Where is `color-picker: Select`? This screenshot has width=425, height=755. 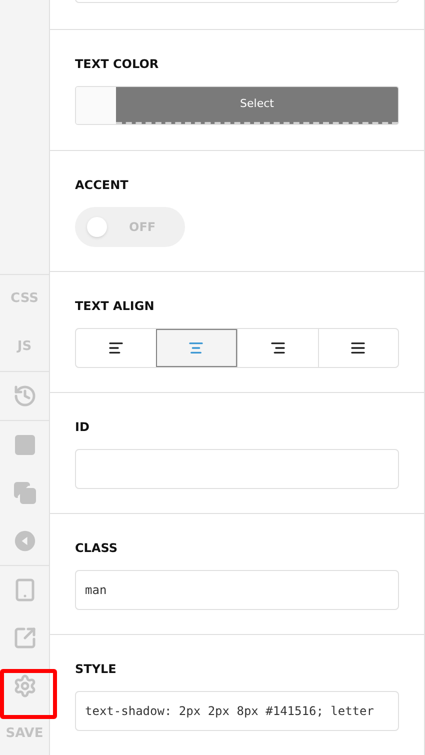 color-picker: Select is located at coordinates (237, 105).